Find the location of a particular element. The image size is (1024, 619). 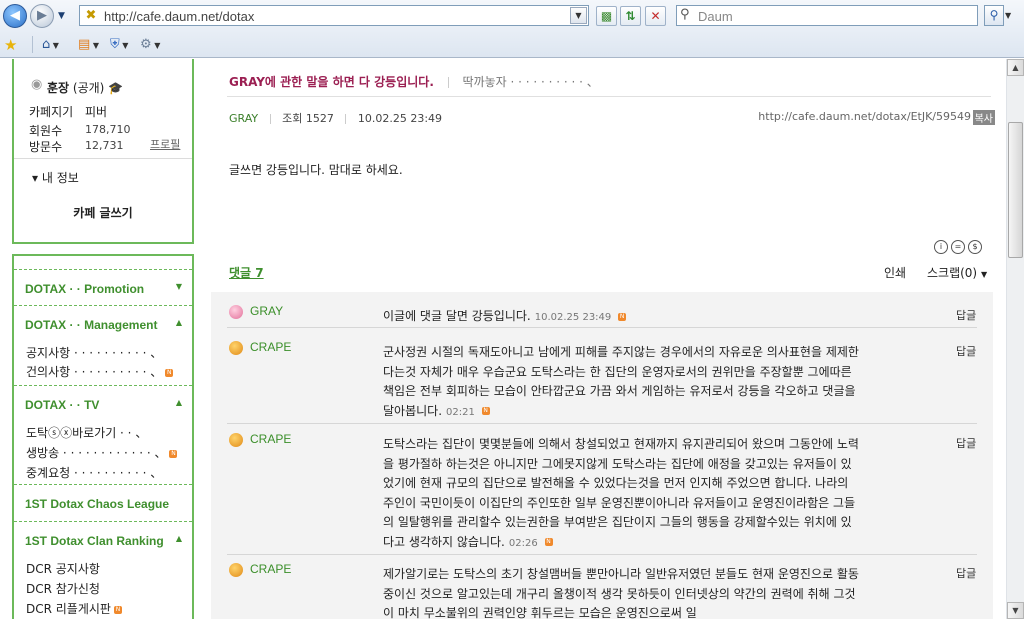

menu-item-suggestion: 건의사항 · · · · · · · · · · 、 N is located at coordinates (100, 371).